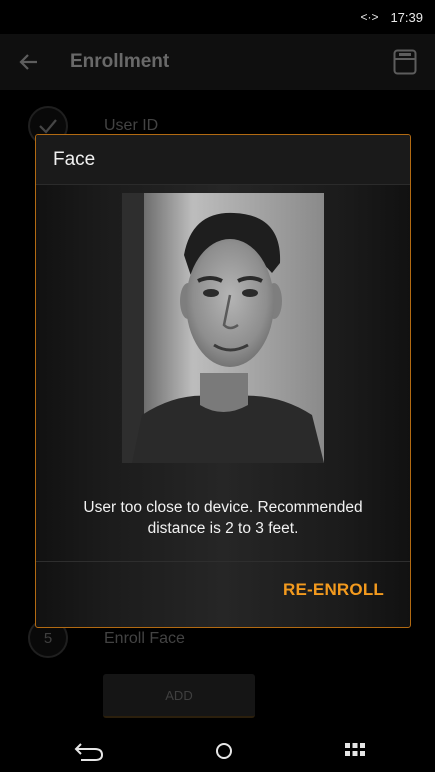  What do you see at coordinates (223, 507) in the screenshot?
I see `message-line-1: User too close to device. Recommended` at bounding box center [223, 507].